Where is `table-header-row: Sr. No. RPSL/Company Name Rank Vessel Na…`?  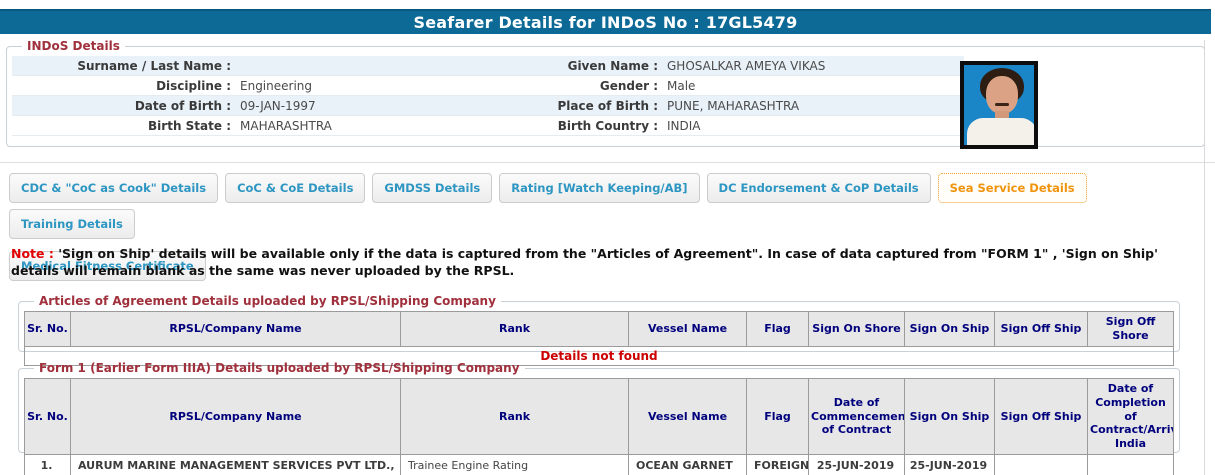 table-header-row: Sr. No. RPSL/Company Name Rank Vessel Na… is located at coordinates (599, 329).